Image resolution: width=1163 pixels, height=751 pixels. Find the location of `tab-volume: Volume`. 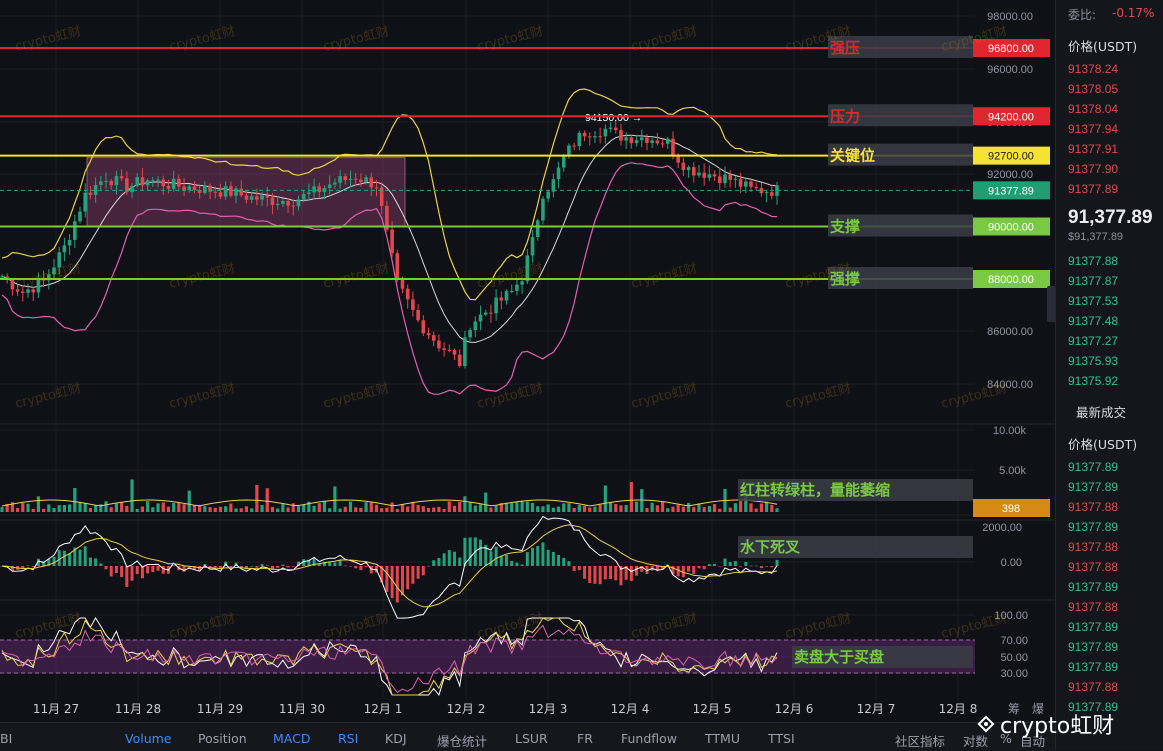

tab-volume: Volume is located at coordinates (148, 738).